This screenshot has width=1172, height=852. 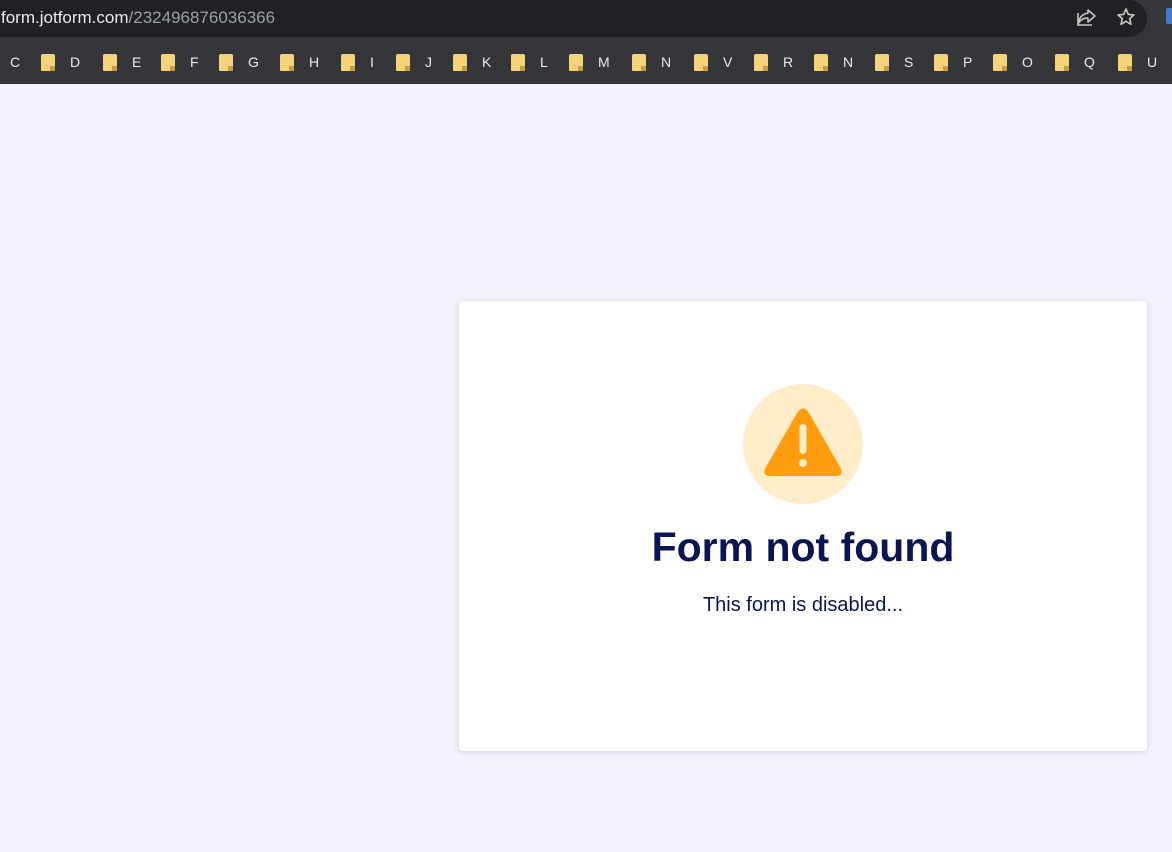 I want to click on warning-icon-container, so click(x=803, y=444).